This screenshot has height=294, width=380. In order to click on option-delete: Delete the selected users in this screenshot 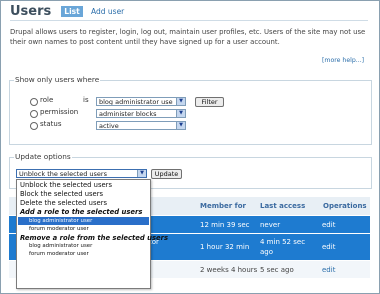, I will do `click(63, 203)`.